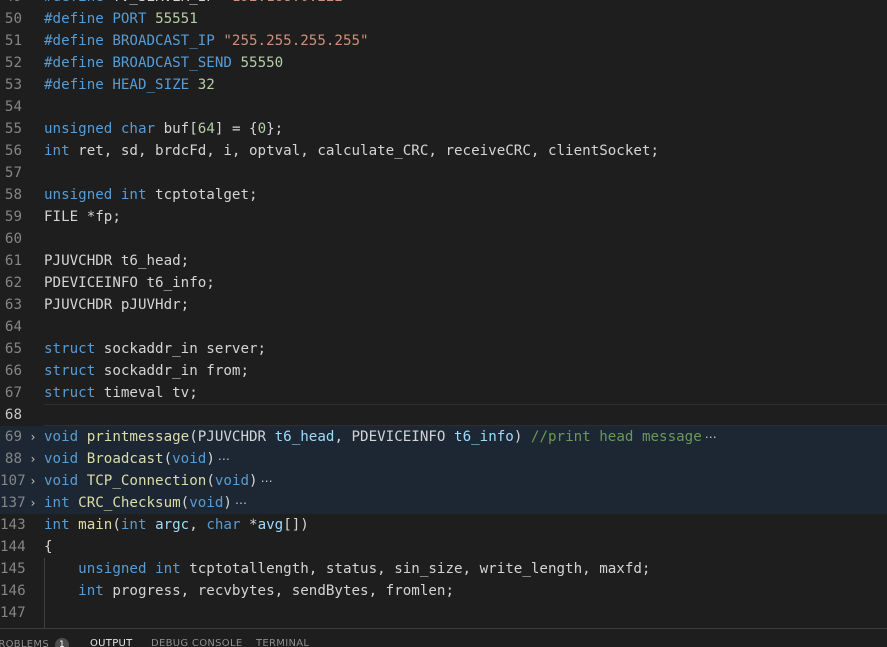  I want to click on line-number: 143, so click(13, 525).